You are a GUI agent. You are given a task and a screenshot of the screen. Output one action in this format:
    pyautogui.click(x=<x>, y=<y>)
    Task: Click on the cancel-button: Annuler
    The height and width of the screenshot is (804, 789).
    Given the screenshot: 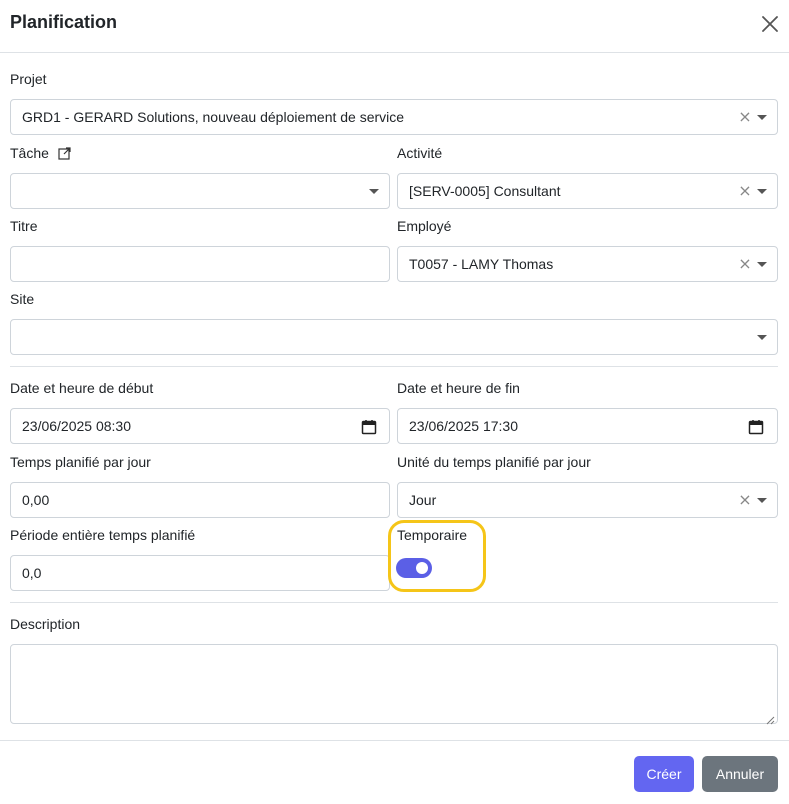 What is the action you would take?
    pyautogui.click(x=740, y=774)
    